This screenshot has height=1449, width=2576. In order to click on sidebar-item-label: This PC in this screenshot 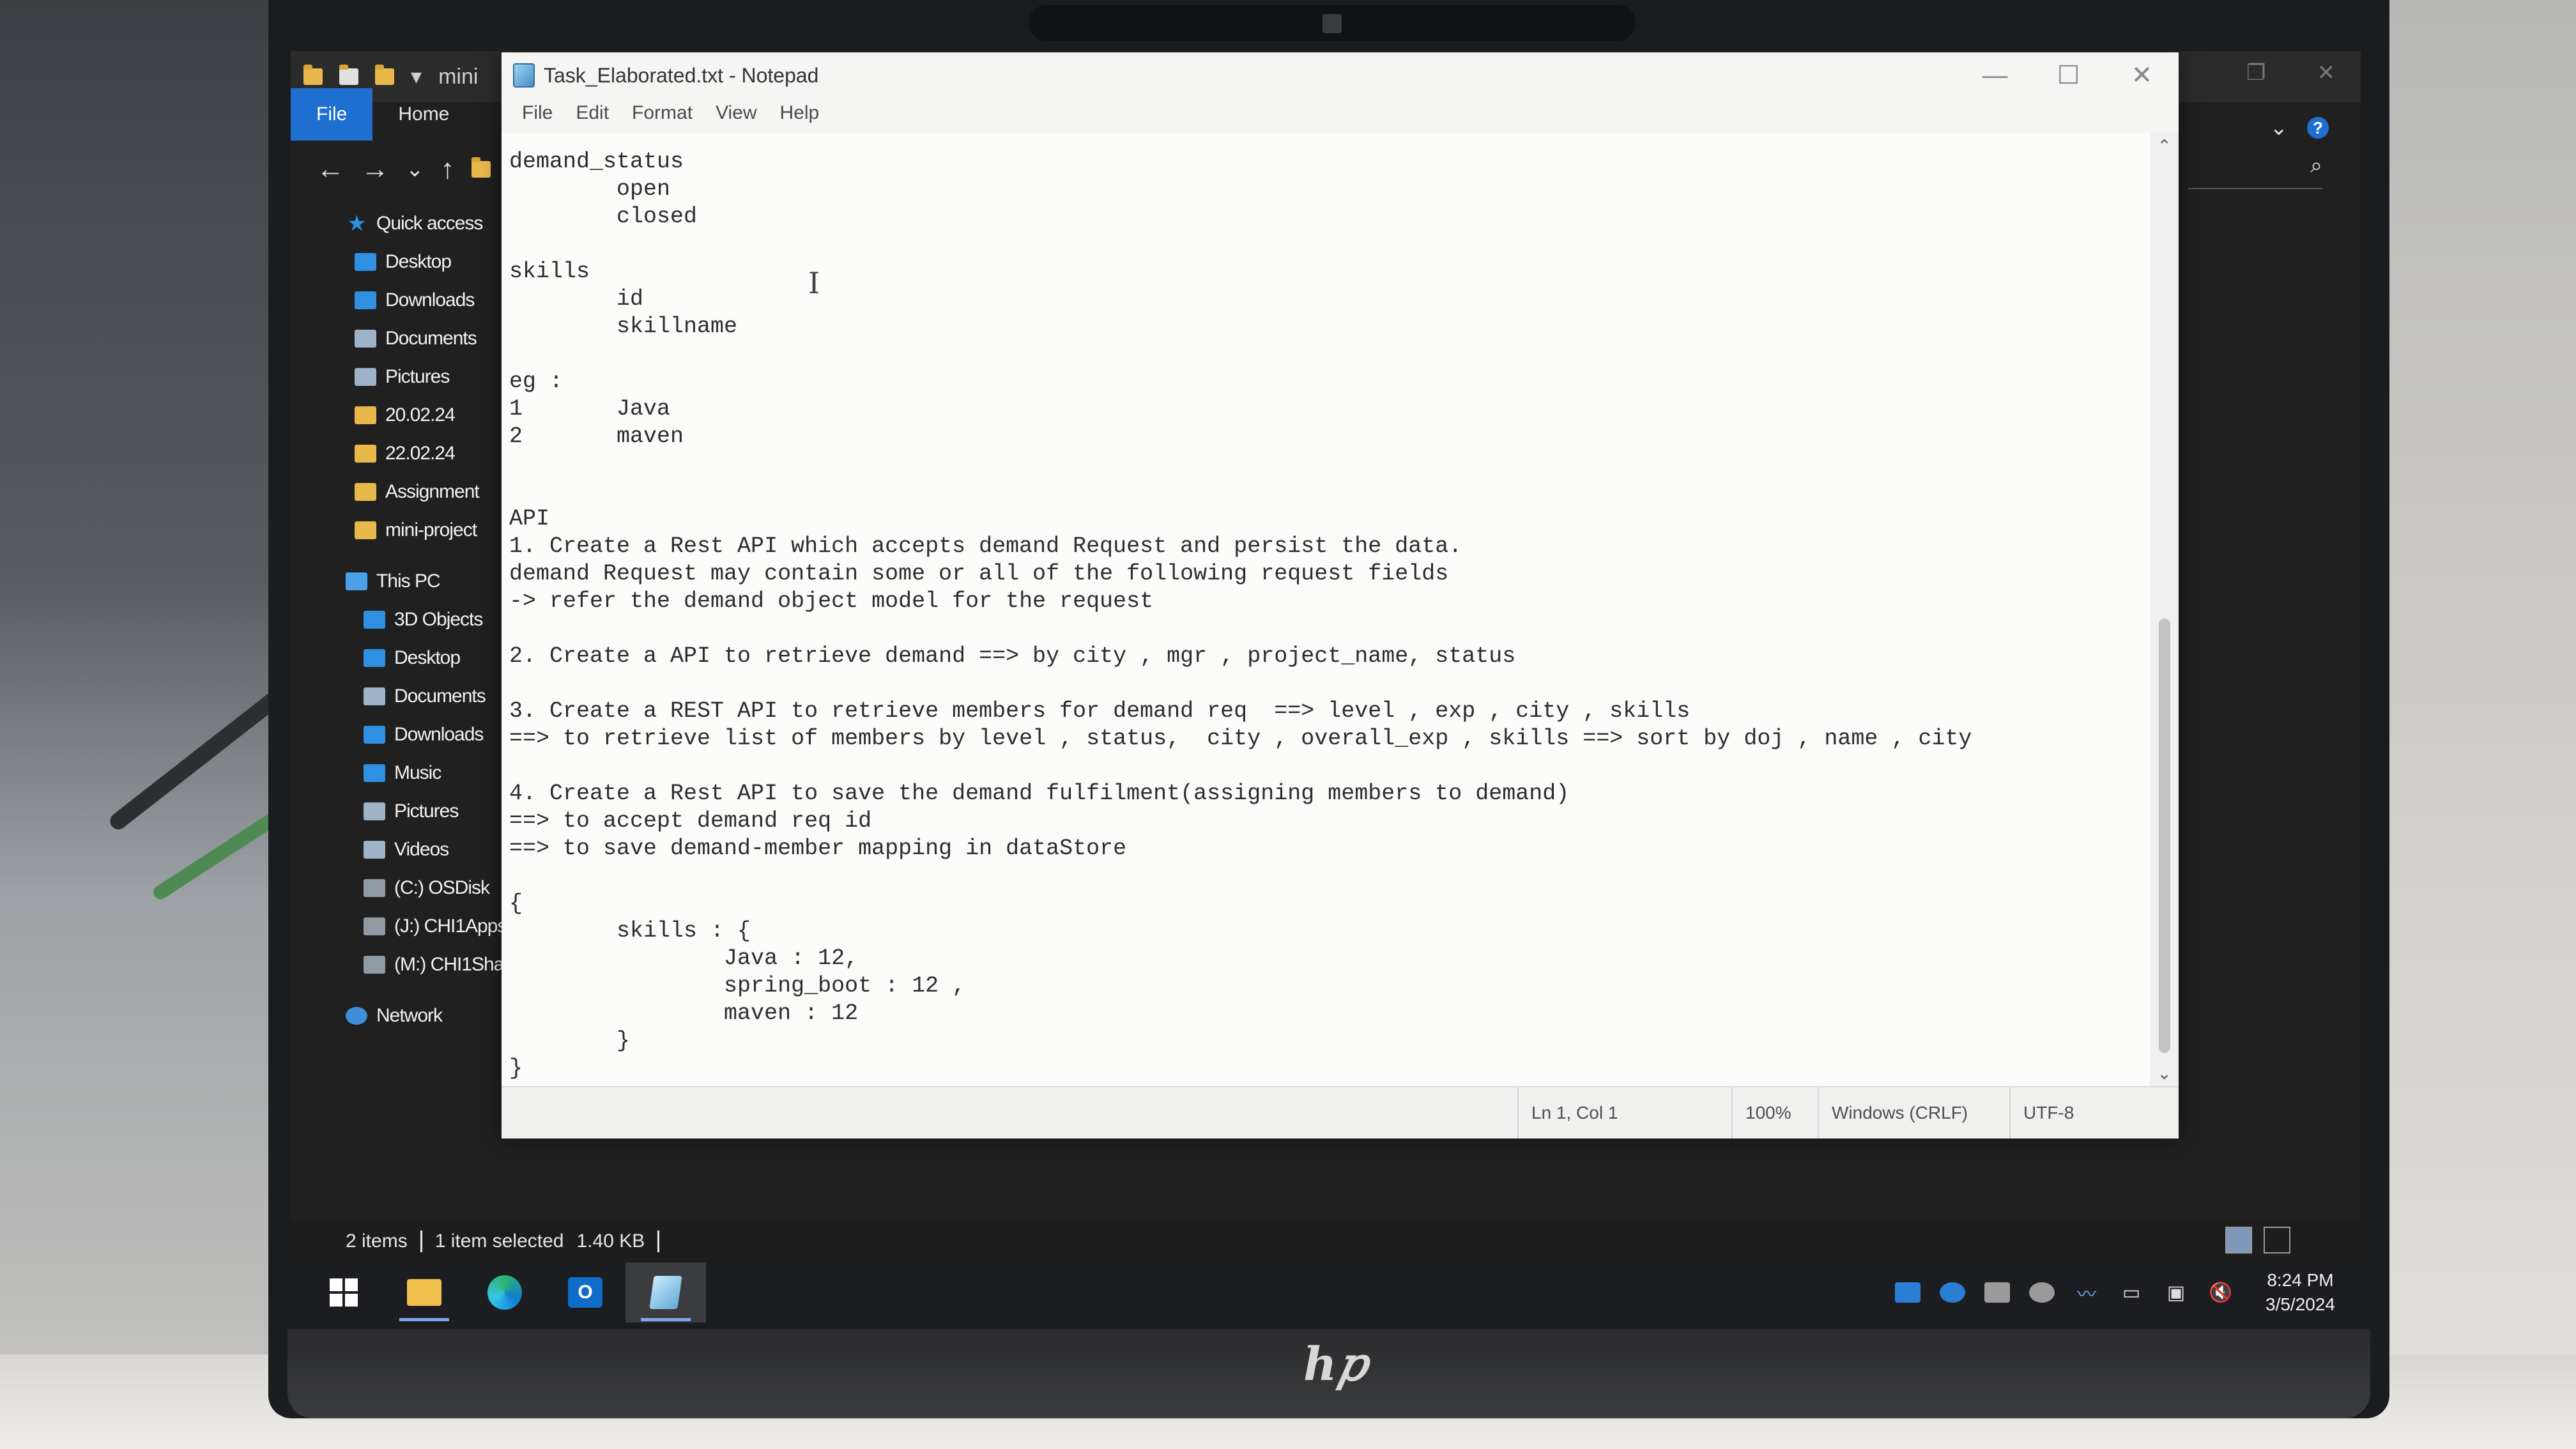, I will do `click(408, 581)`.